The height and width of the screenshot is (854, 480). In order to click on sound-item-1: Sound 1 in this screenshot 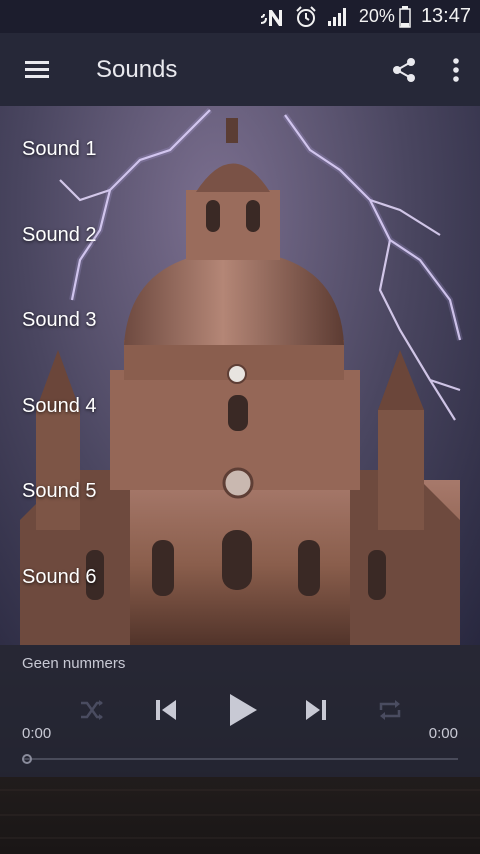, I will do `click(240, 150)`.